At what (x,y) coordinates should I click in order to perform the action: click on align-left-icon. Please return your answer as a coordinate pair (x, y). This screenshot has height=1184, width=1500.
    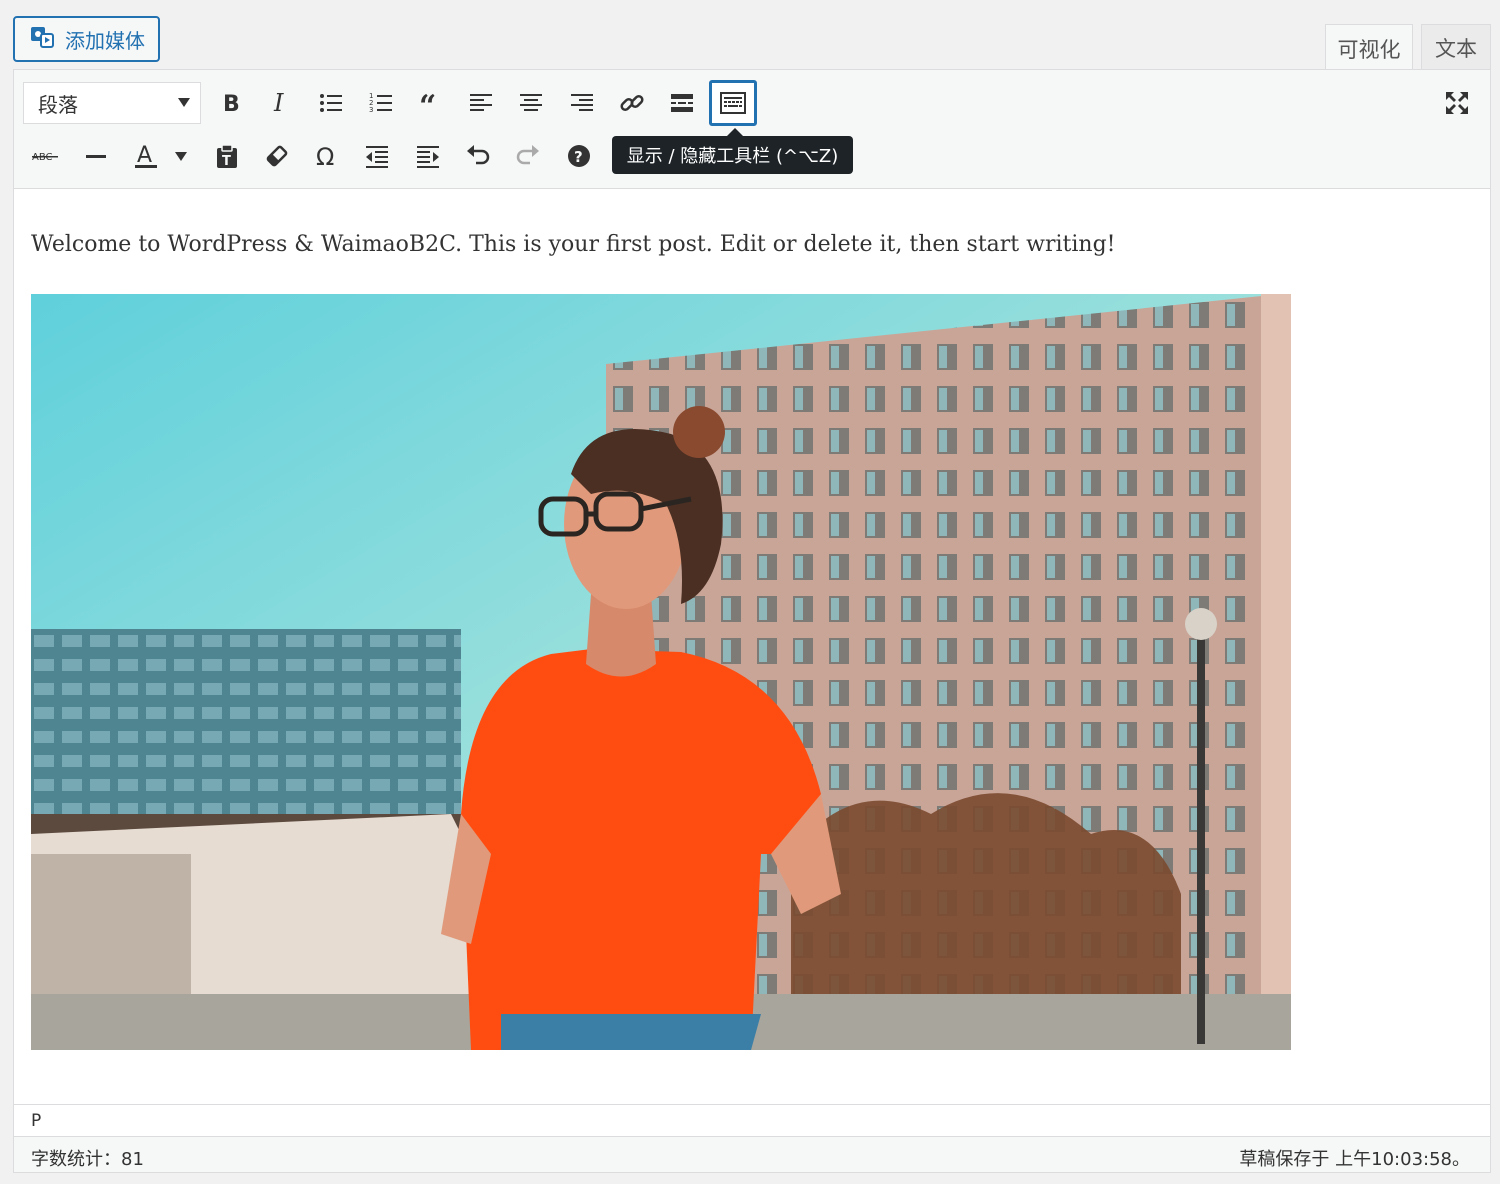
    Looking at the image, I should click on (481, 102).